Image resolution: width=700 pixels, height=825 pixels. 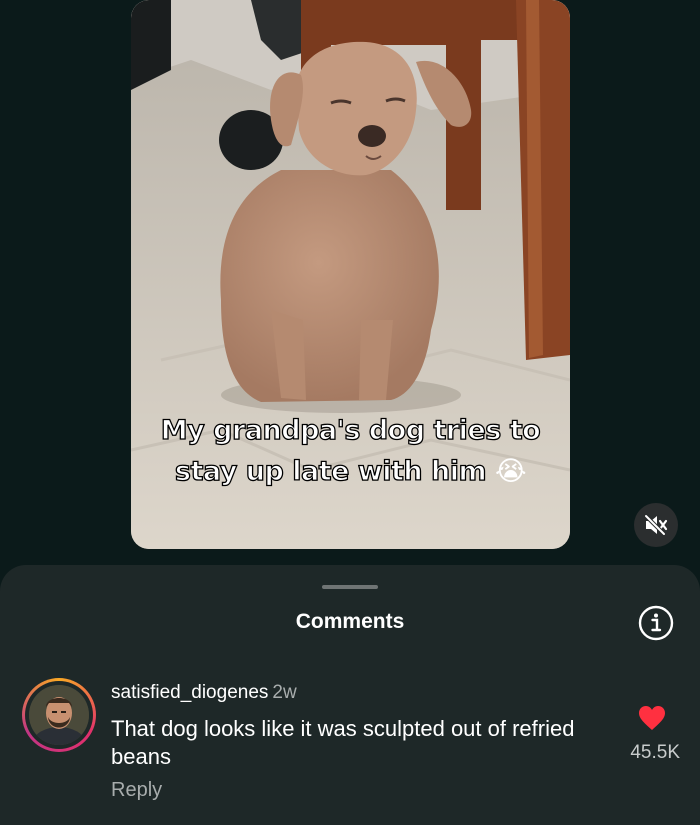 What do you see at coordinates (652, 718) in the screenshot?
I see `heart-icon` at bounding box center [652, 718].